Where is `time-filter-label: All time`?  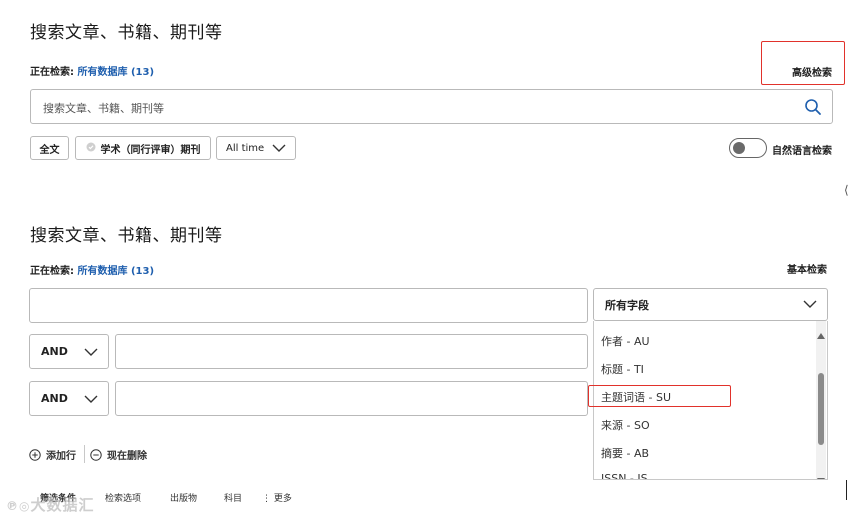 time-filter-label: All time is located at coordinates (245, 148).